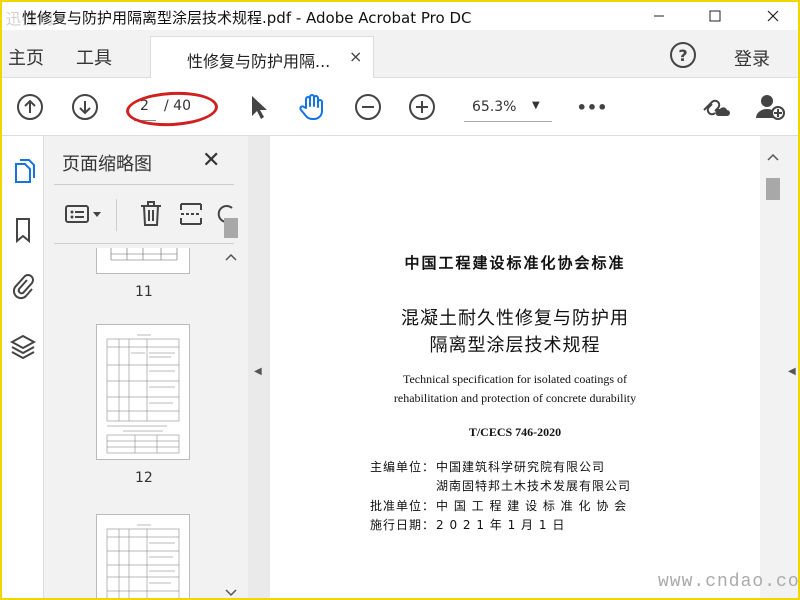  I want to click on document-tab: 性修复与防护用隔... ×, so click(262, 57).